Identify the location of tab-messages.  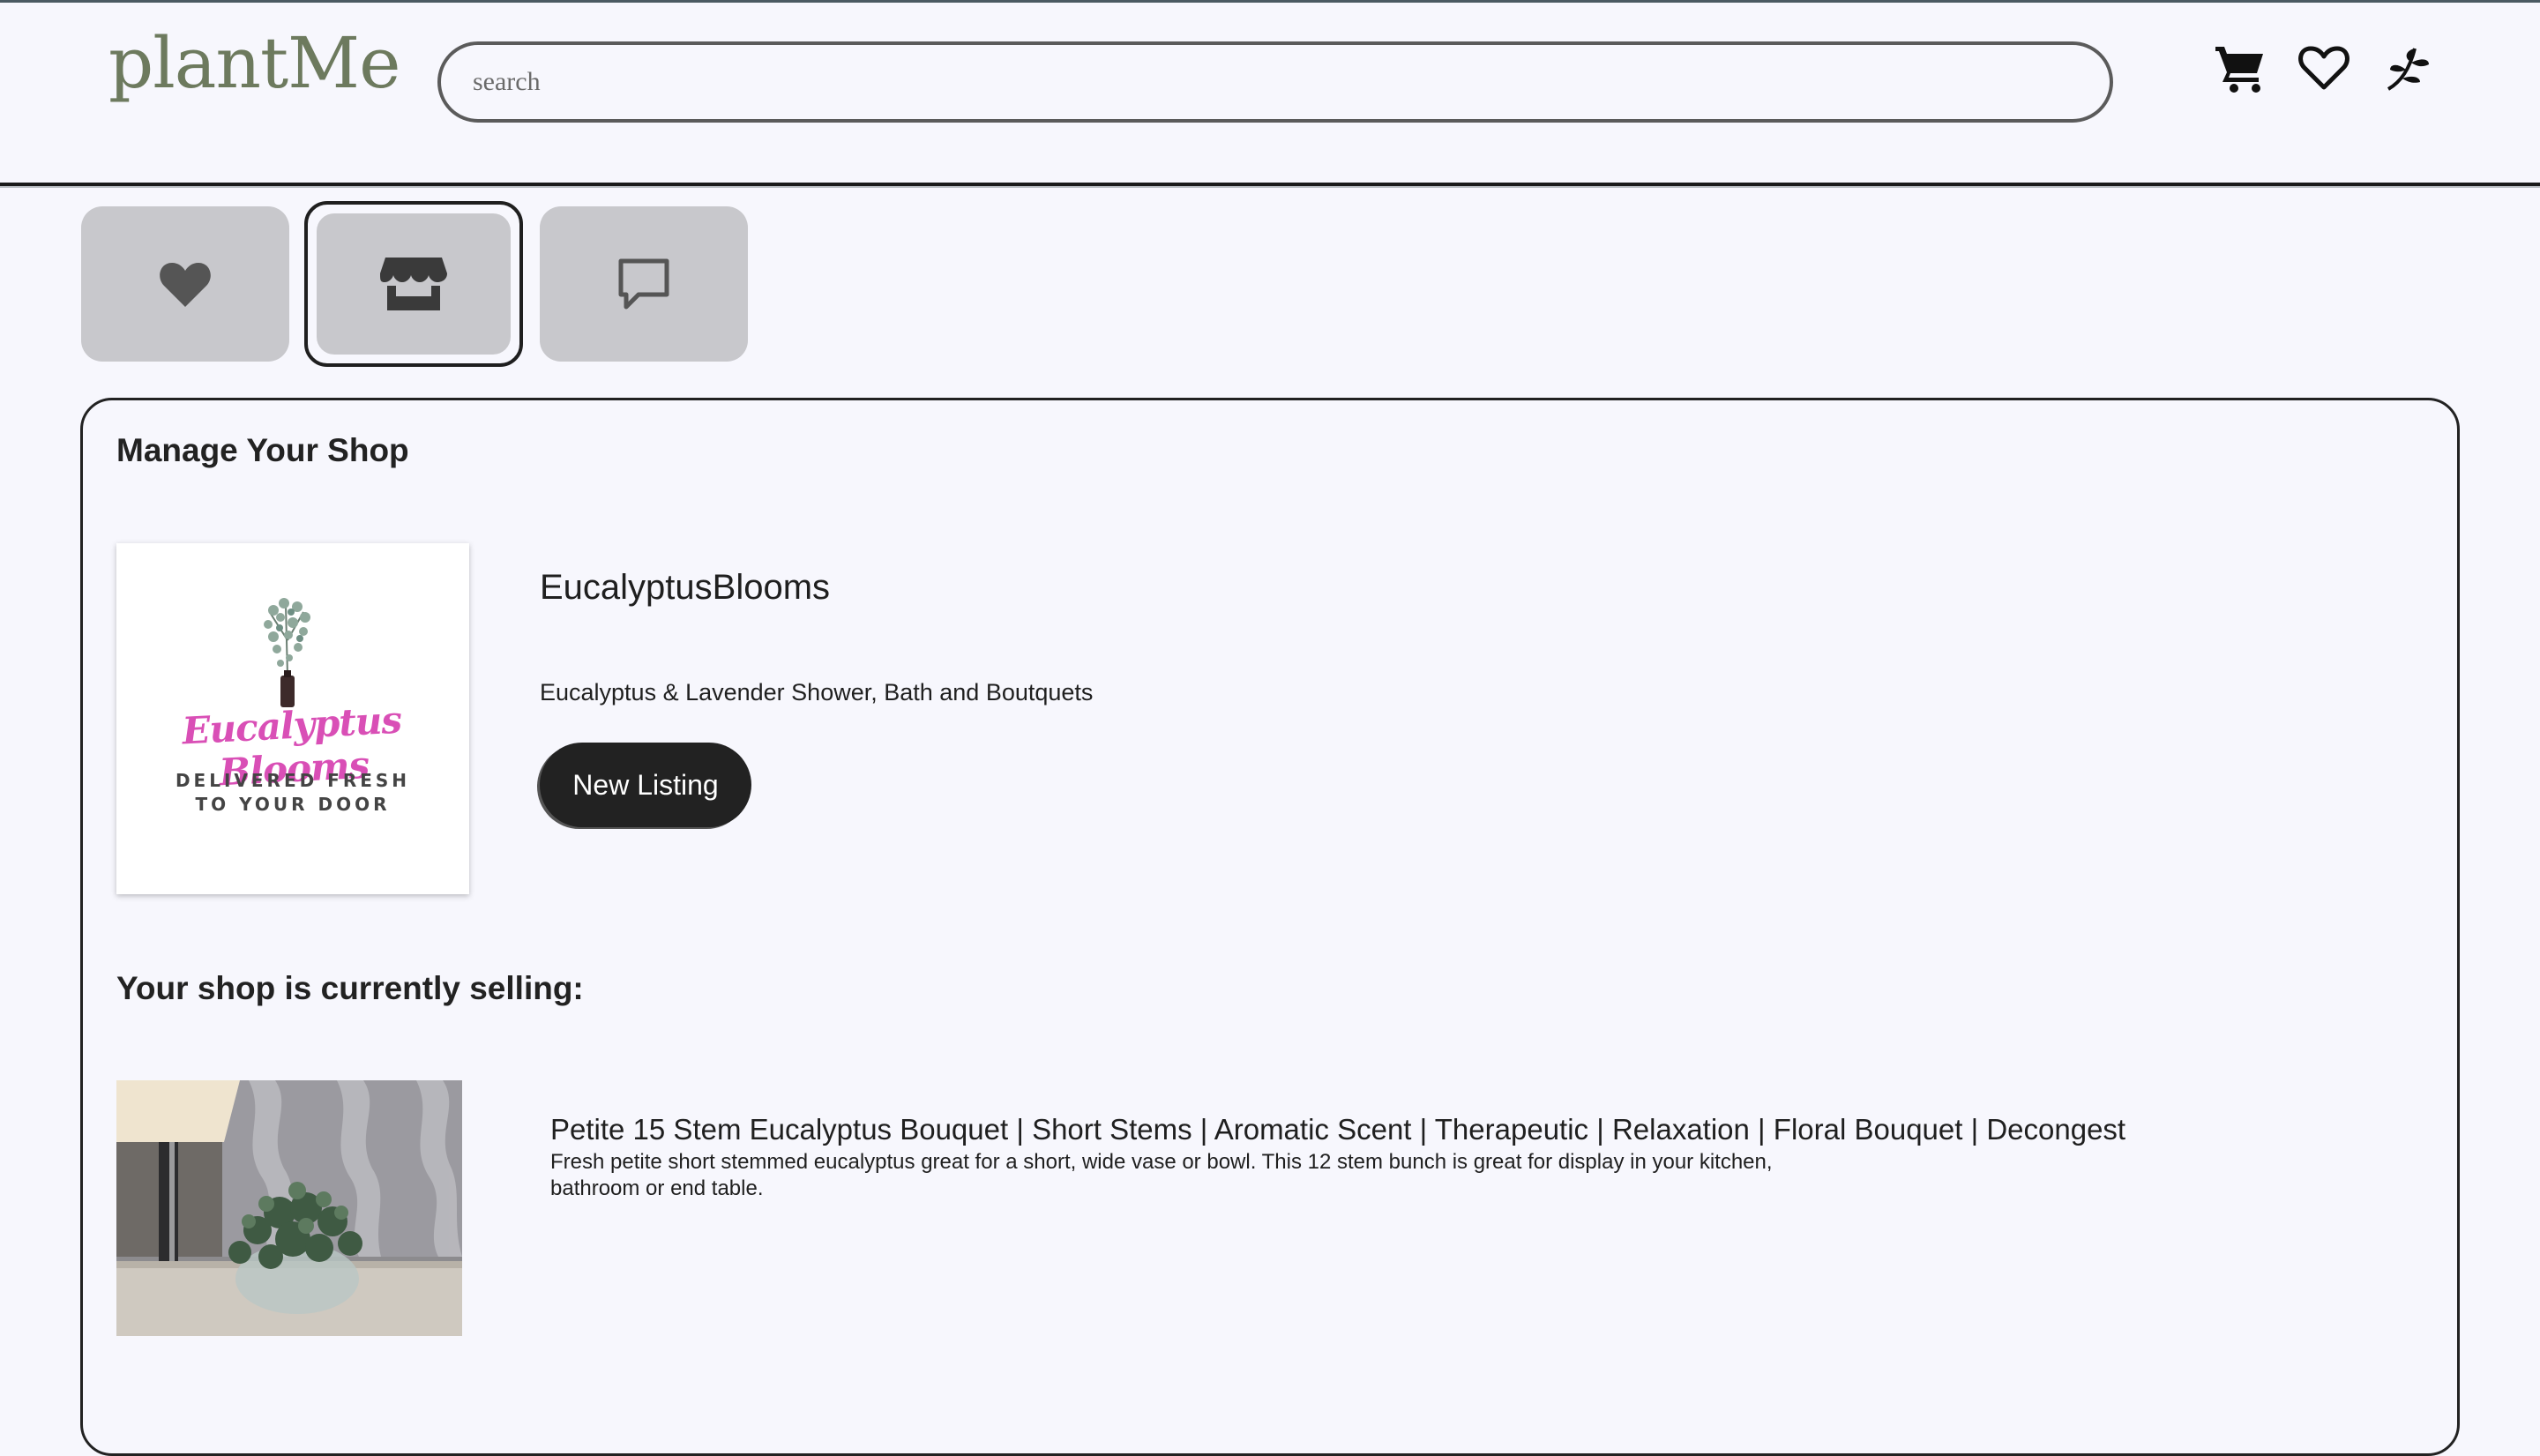
(644, 284).